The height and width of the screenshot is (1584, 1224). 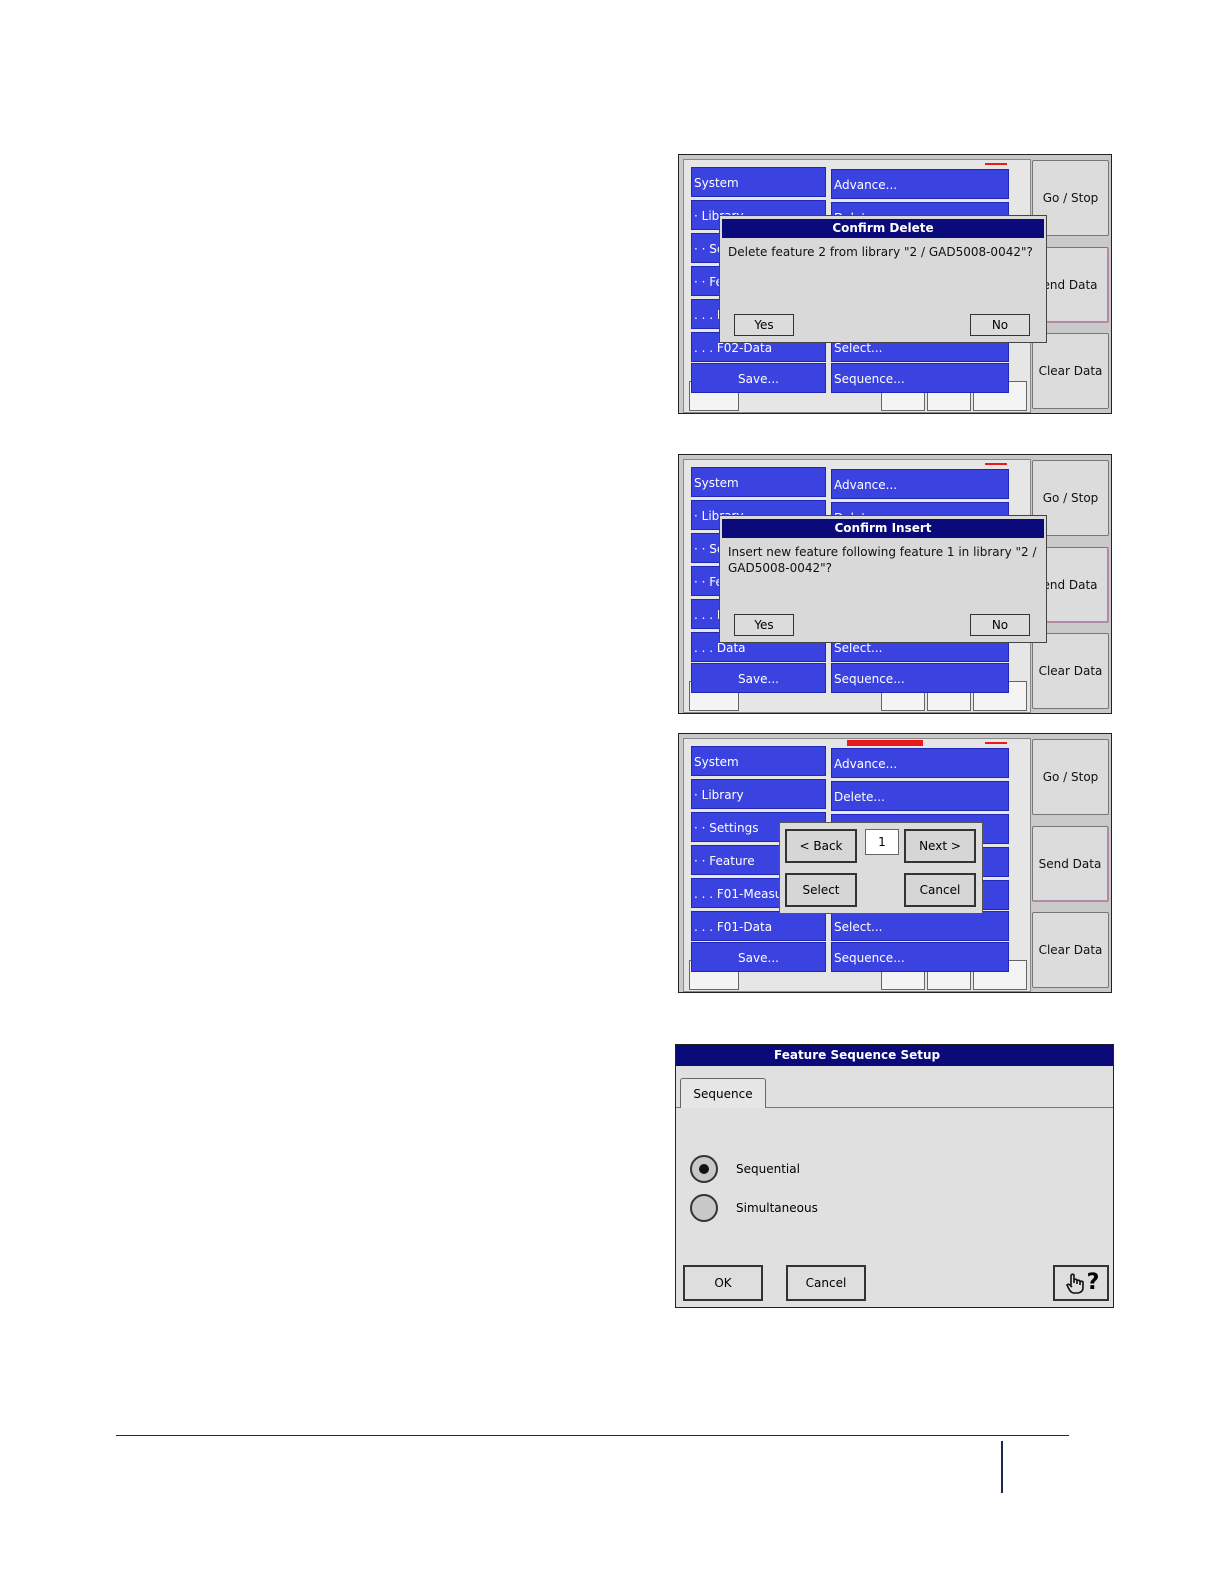 What do you see at coordinates (1070, 864) in the screenshot?
I see `send-data-button: Send Data` at bounding box center [1070, 864].